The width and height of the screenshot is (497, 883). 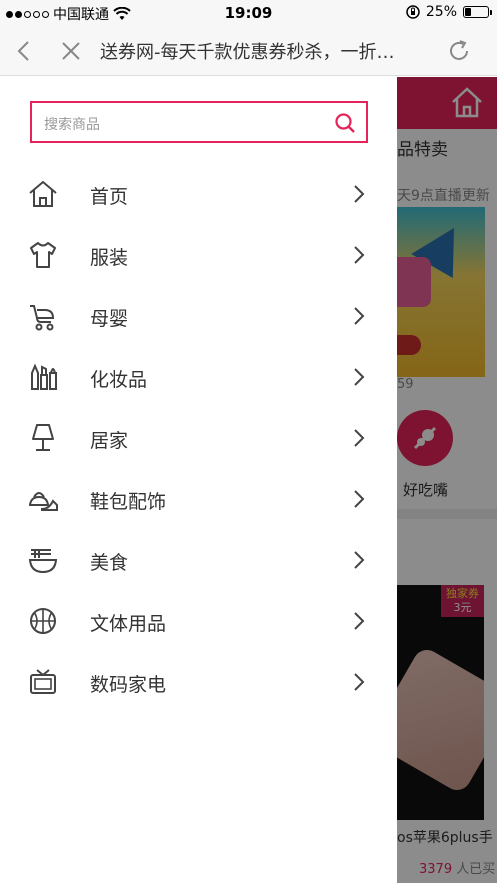 I want to click on menu-item-label: 数码家电, so click(x=128, y=685).